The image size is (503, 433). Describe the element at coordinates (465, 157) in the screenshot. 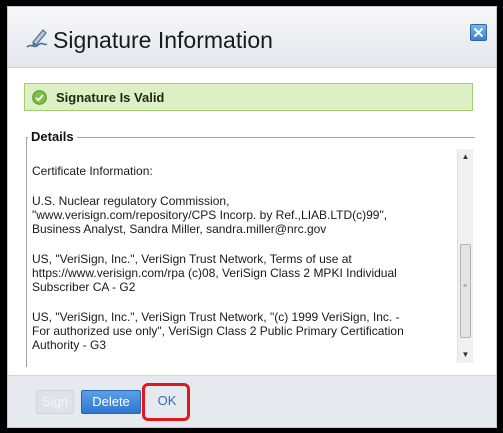

I see `scroll-up-arrow-icon: ▲` at that location.